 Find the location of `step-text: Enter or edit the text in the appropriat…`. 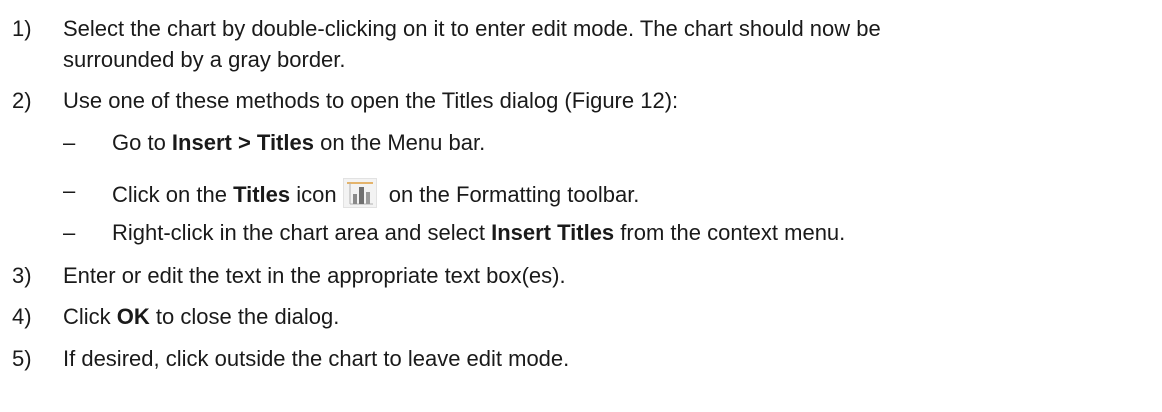

step-text: Enter or edit the text in the appropriat… is located at coordinates (314, 275).